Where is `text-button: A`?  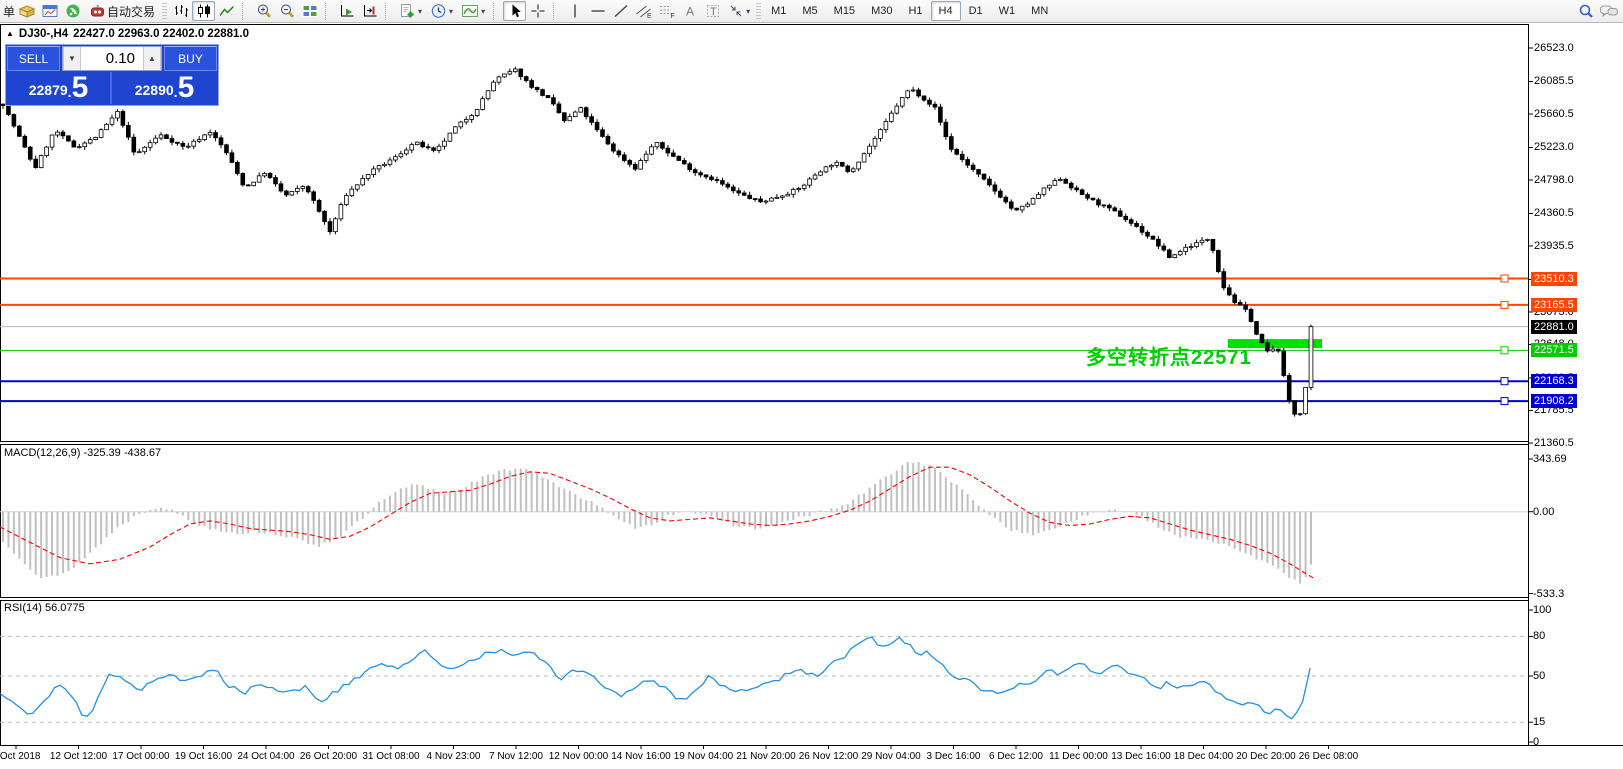
text-button: A is located at coordinates (689, 11).